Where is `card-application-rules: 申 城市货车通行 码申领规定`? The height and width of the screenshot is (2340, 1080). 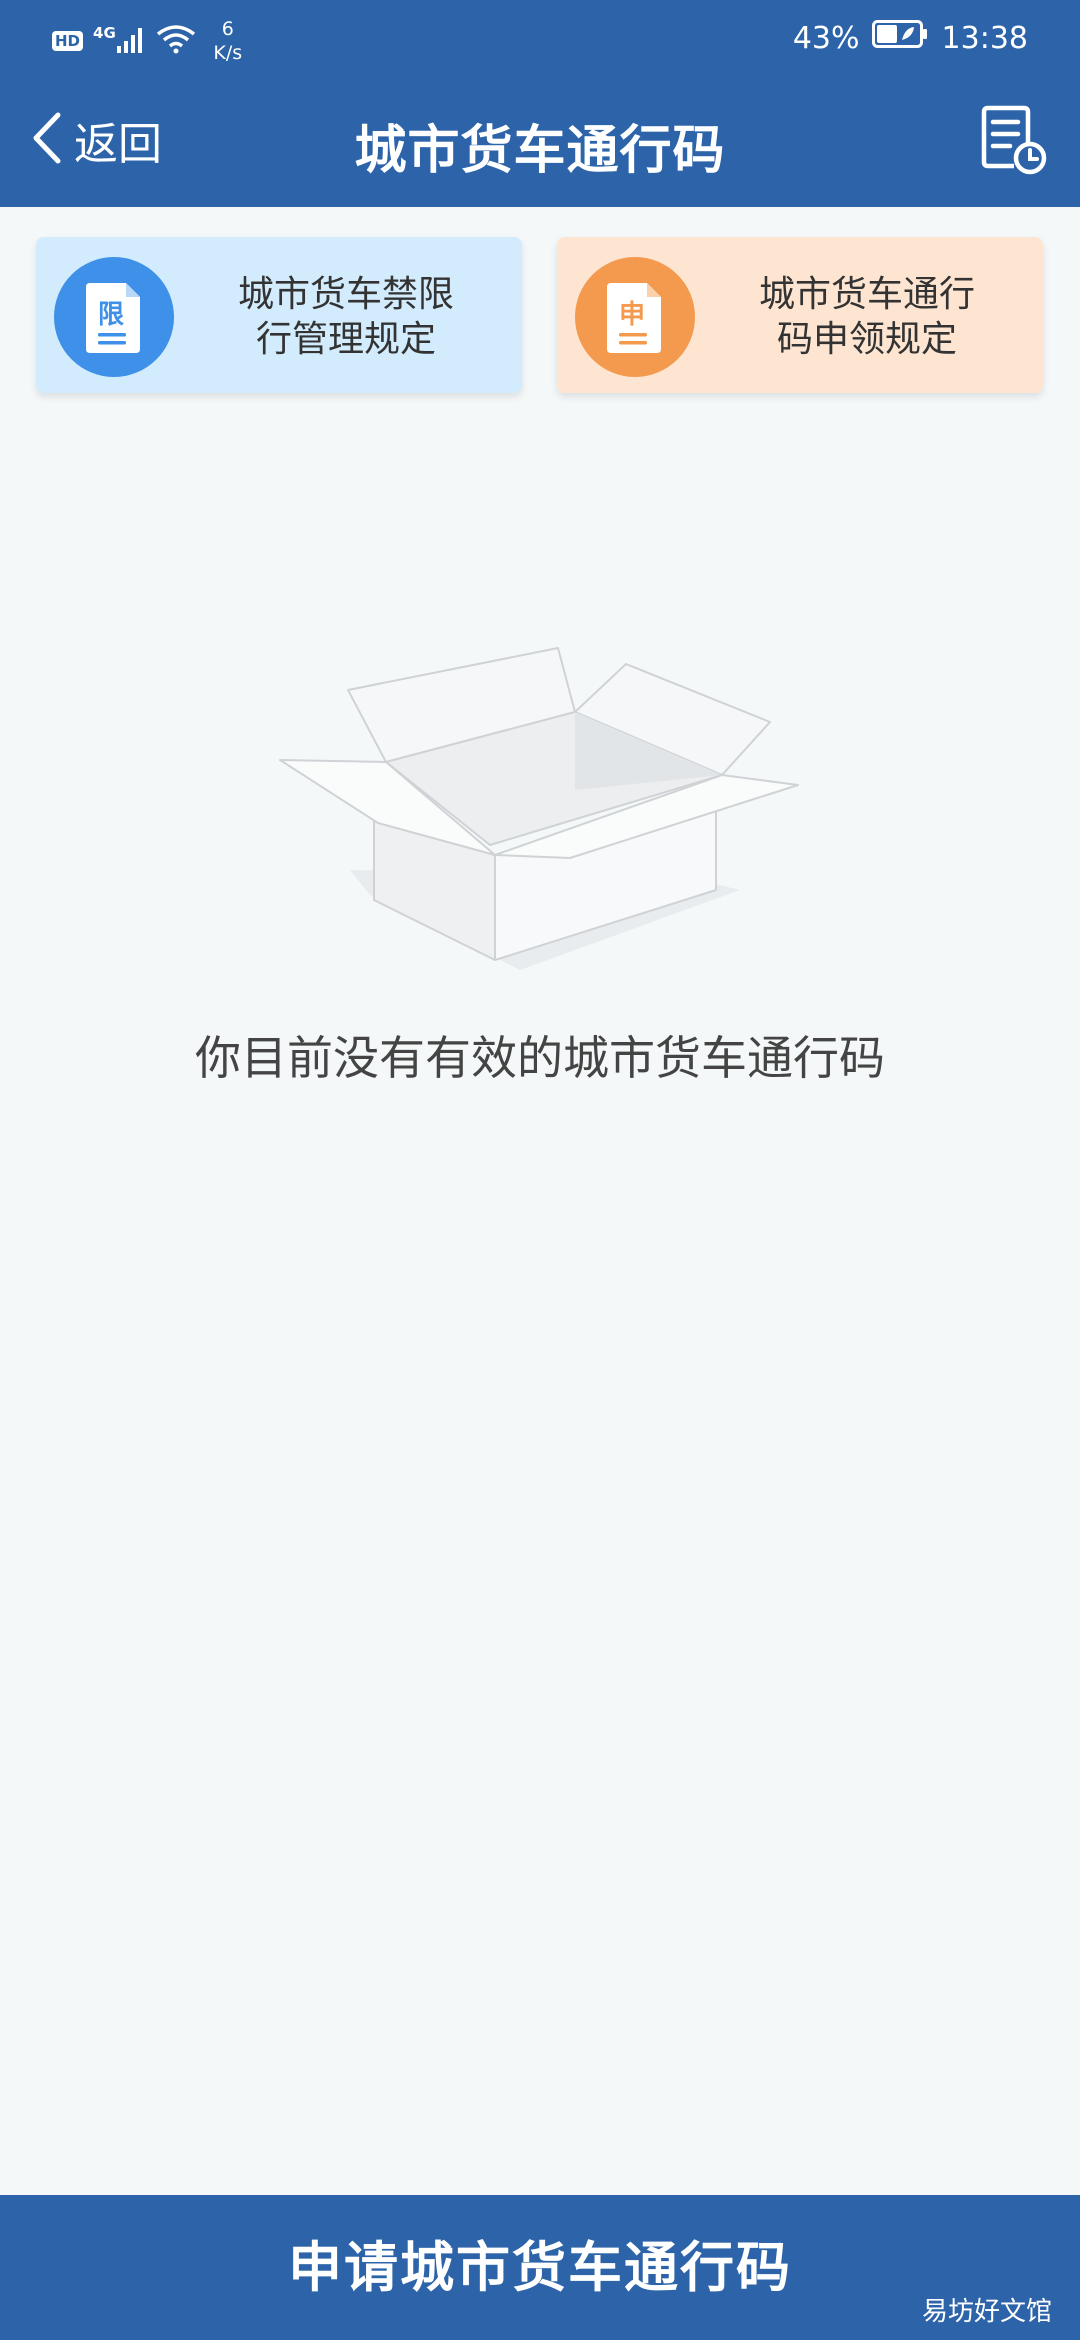 card-application-rules: 申 城市货车通行 码申领规定 is located at coordinates (800, 315).